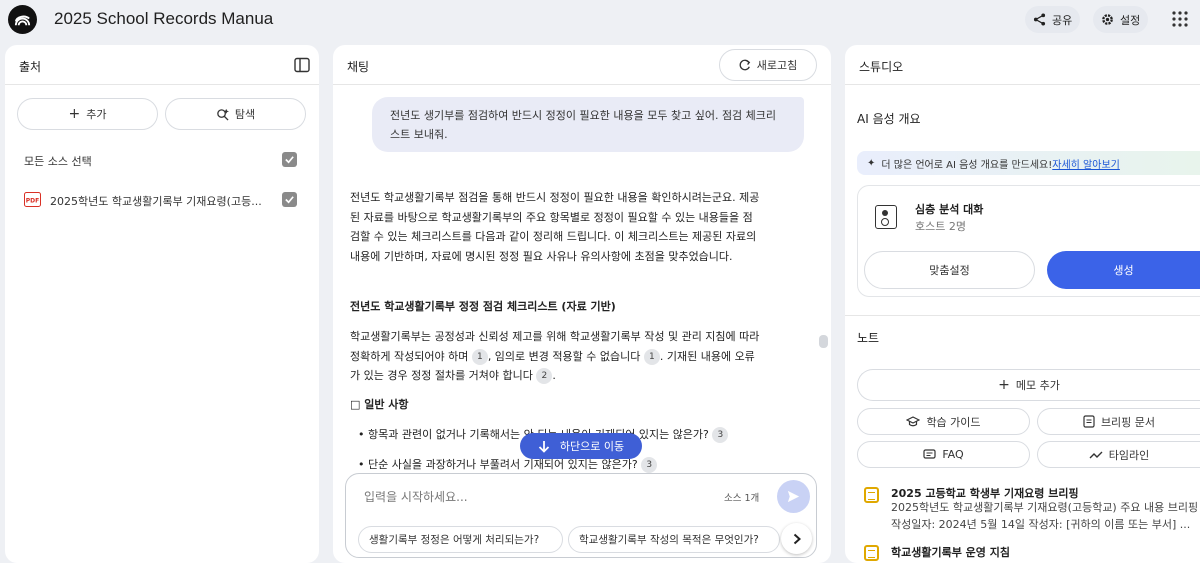 This screenshot has width=1200, height=563. Describe the element at coordinates (564, 356) in the screenshot. I see `para-text-b: , 임의로 변경 적용할 수 없습니다` at that location.